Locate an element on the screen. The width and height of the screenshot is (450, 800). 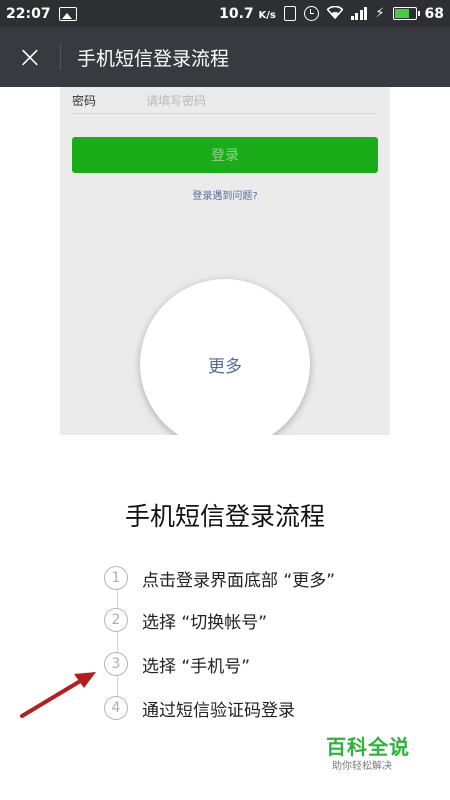
section-heading: 手机短信登录流程 is located at coordinates (224, 516).